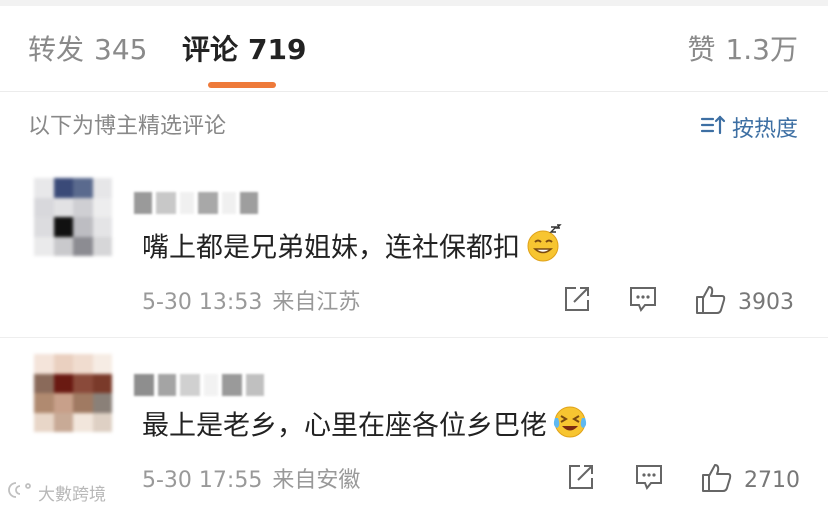 The height and width of the screenshot is (512, 828). What do you see at coordinates (56, 49) in the screenshot?
I see `tab-repost-label: 转发` at bounding box center [56, 49].